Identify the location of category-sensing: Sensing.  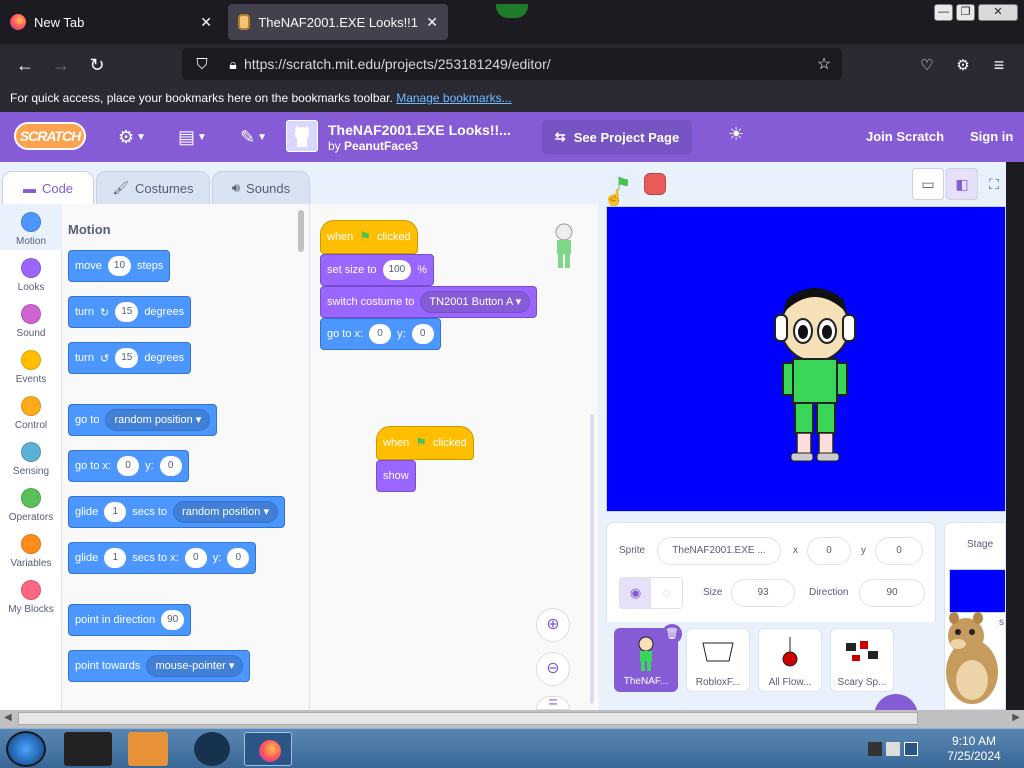
(31, 457).